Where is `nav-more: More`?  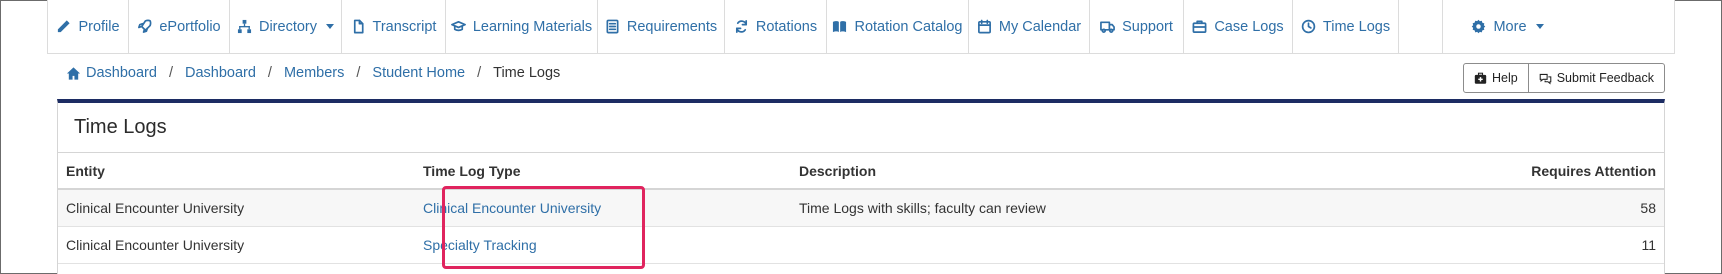 nav-more: More is located at coordinates (1507, 26).